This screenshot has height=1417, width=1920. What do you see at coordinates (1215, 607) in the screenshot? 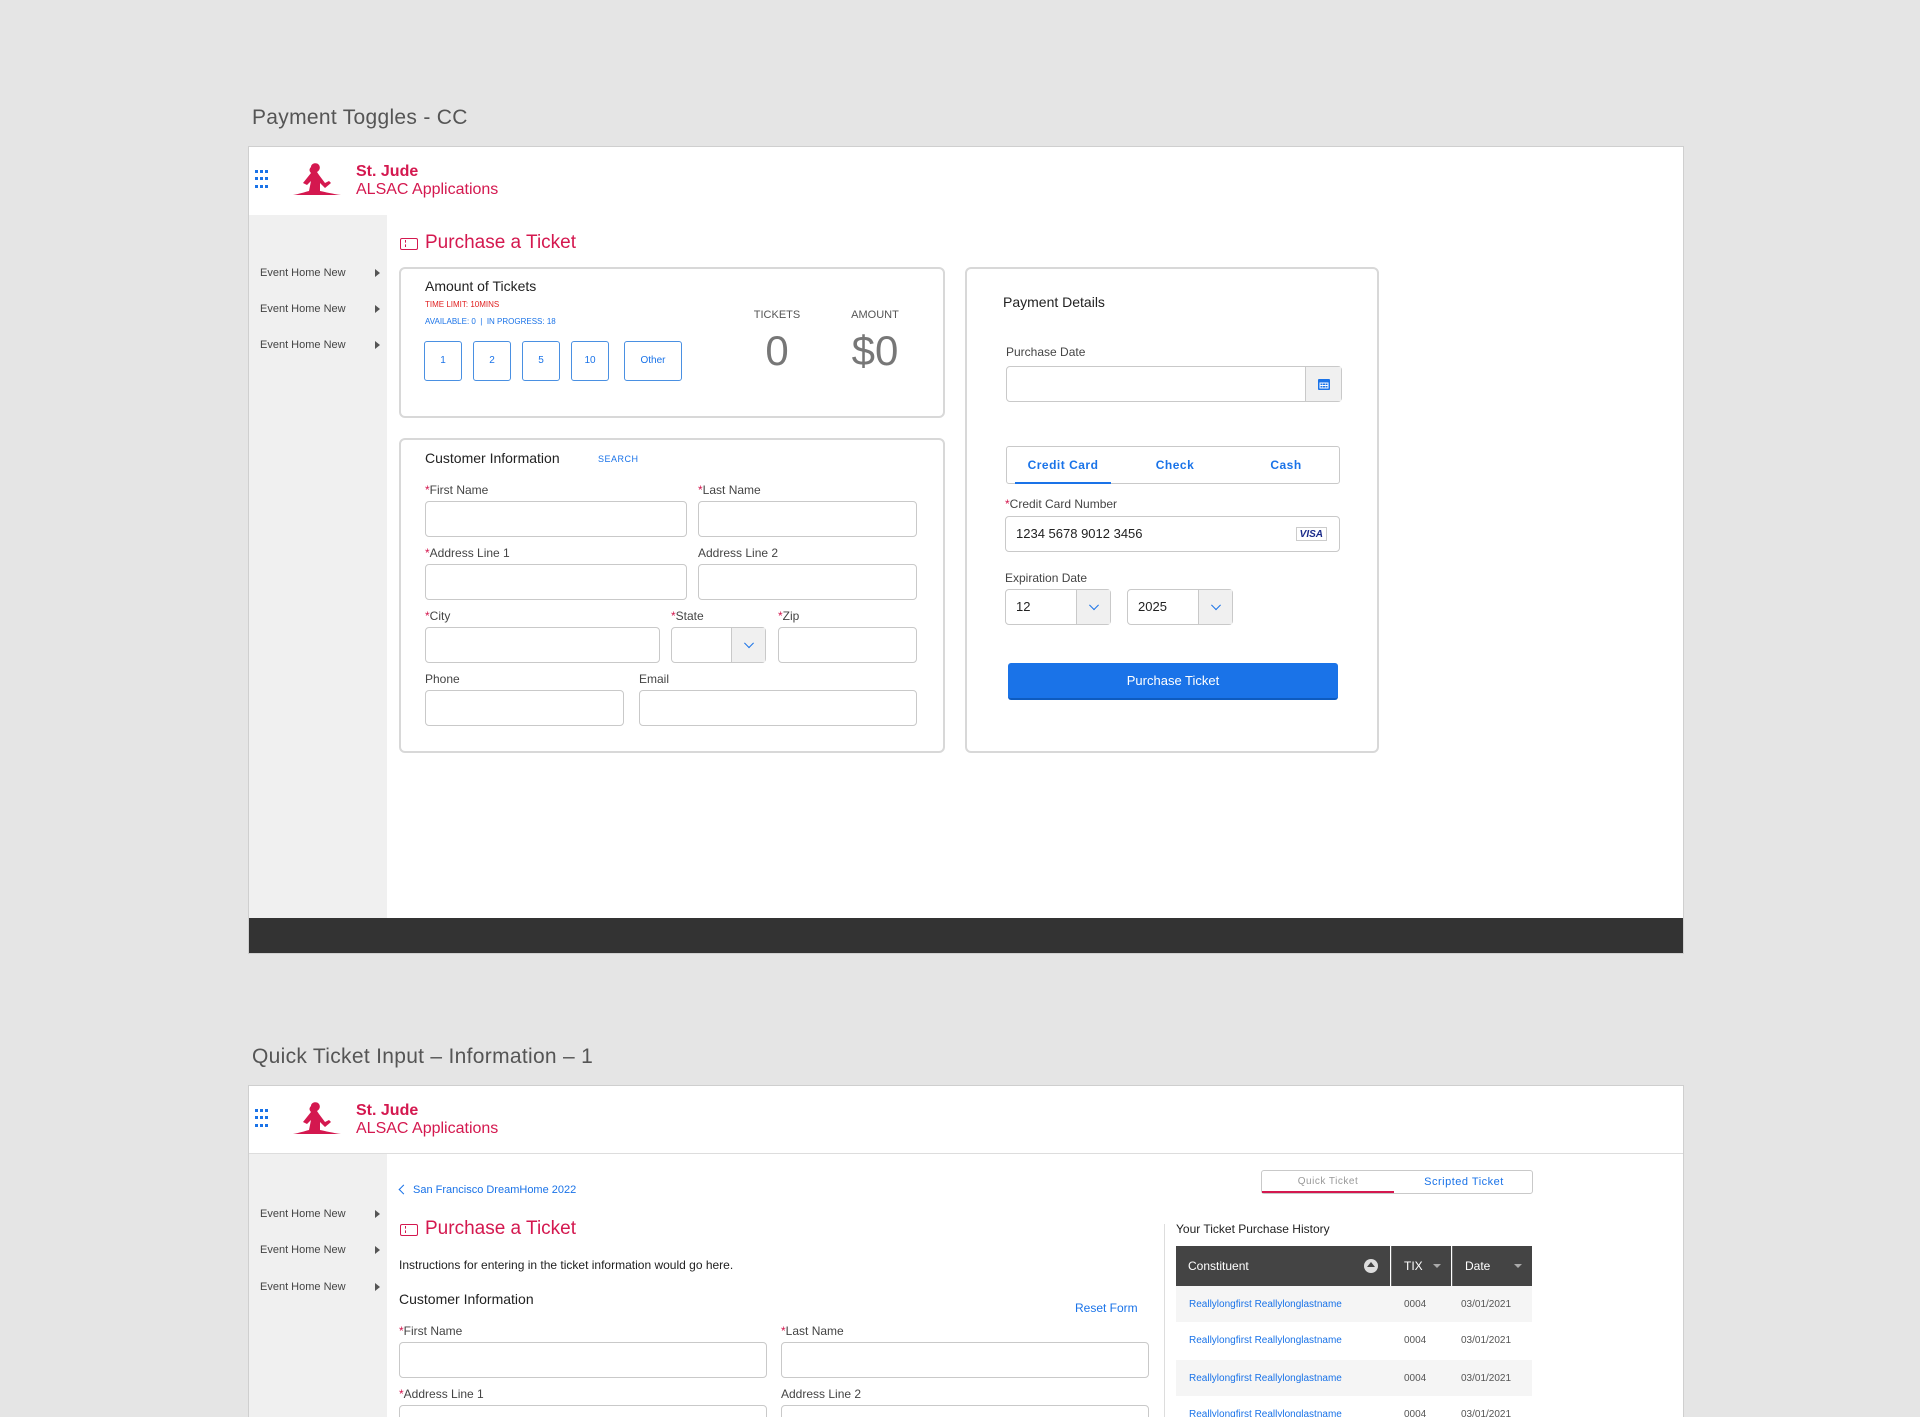
I see `exp-year-dropdown-arrow` at bounding box center [1215, 607].